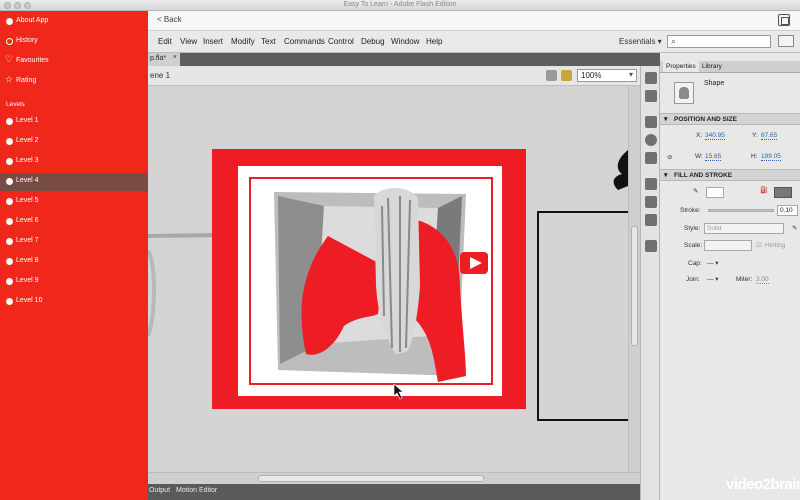 The height and width of the screenshot is (500, 800). Describe the element at coordinates (371, 478) in the screenshot. I see `horizontal-scroll-thumb` at that location.